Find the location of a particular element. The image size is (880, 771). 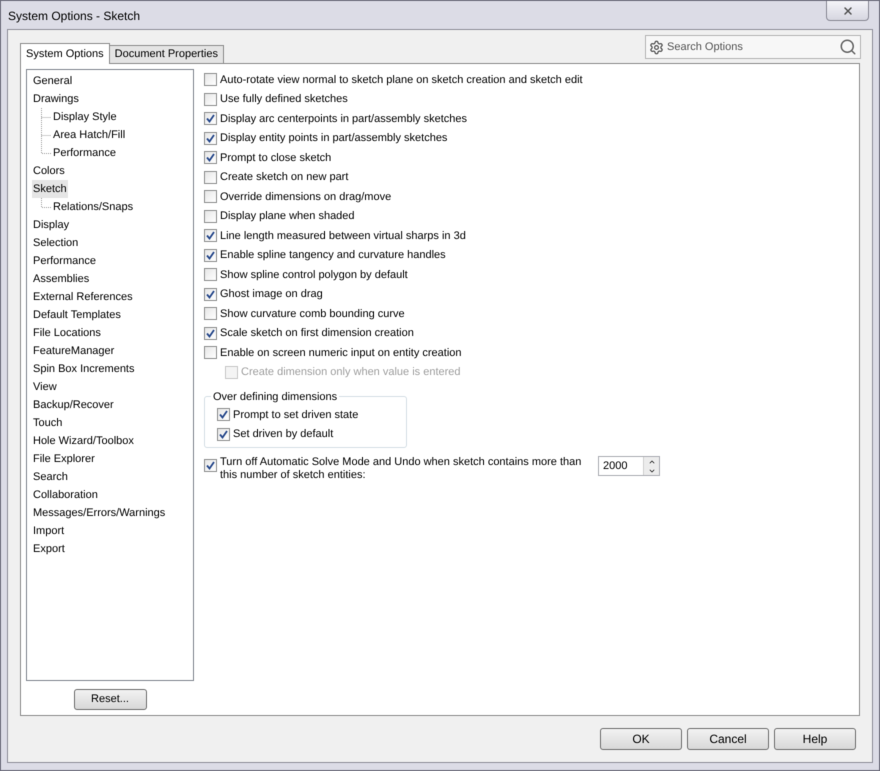

option-label: Display arc centerpoints in part/assembly sketches is located at coordinates (343, 119).